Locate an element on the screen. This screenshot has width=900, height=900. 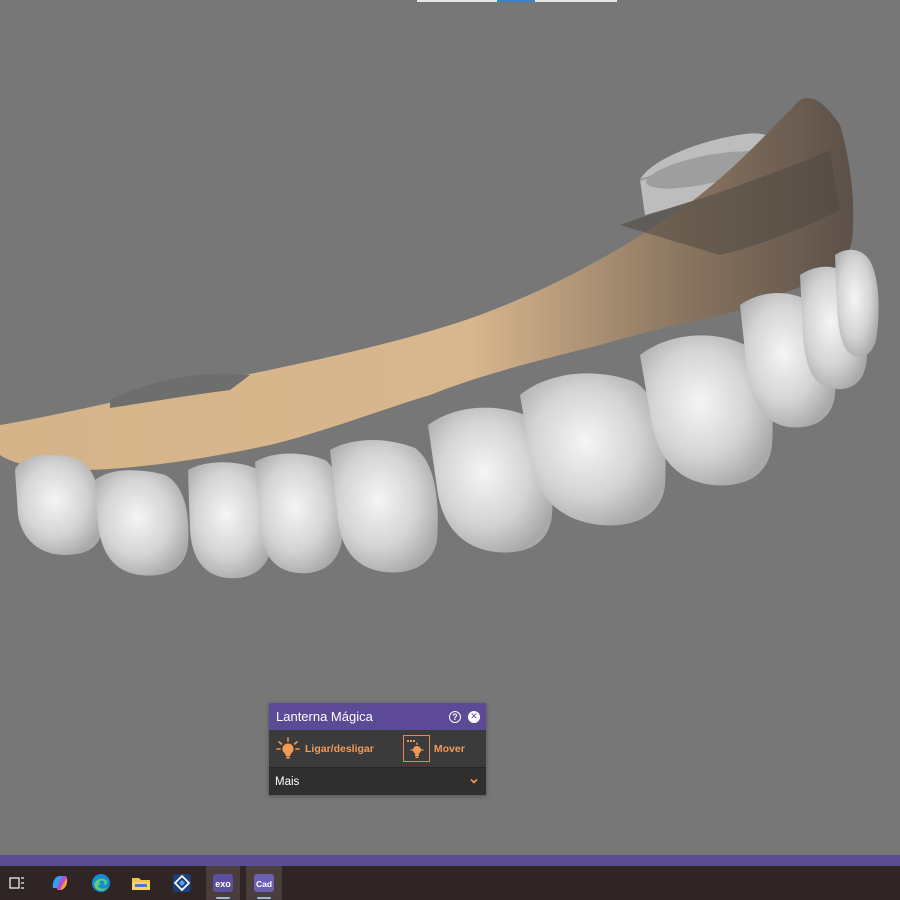
taskbar: exo Cad is located at coordinates (450, 883).